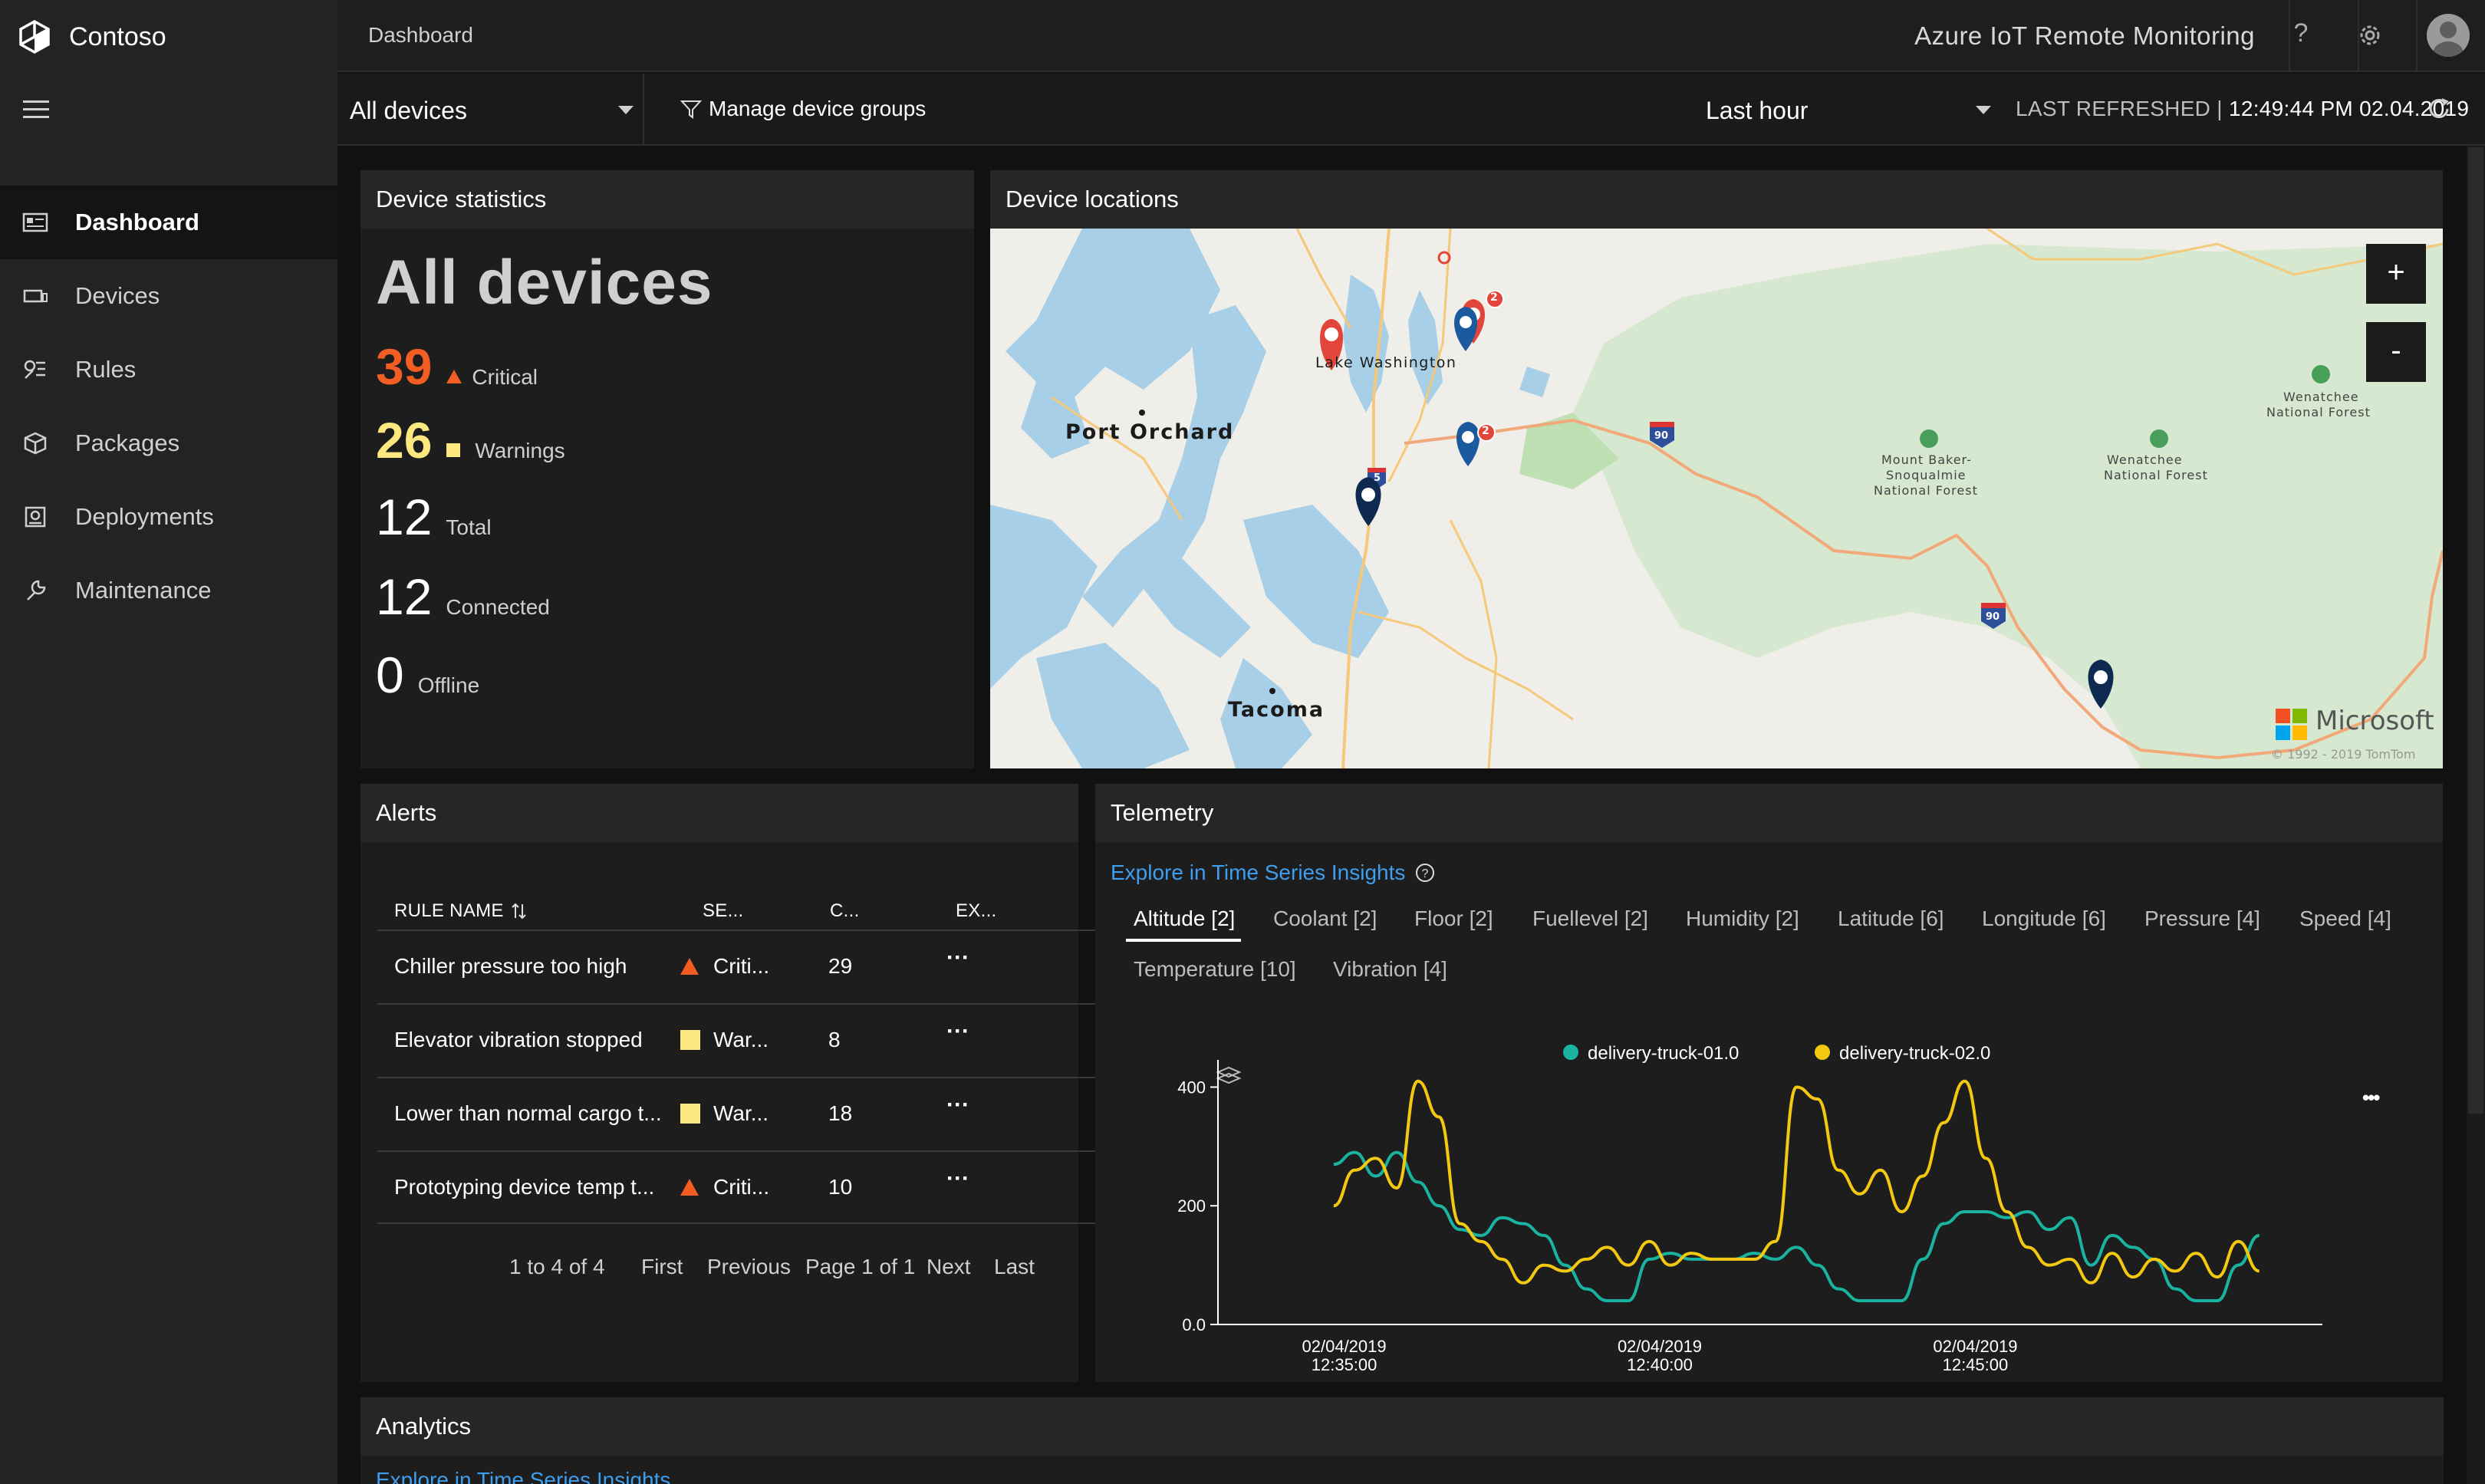  What do you see at coordinates (1390, 969) in the screenshot?
I see `tab-vibration: Vibration [4]` at bounding box center [1390, 969].